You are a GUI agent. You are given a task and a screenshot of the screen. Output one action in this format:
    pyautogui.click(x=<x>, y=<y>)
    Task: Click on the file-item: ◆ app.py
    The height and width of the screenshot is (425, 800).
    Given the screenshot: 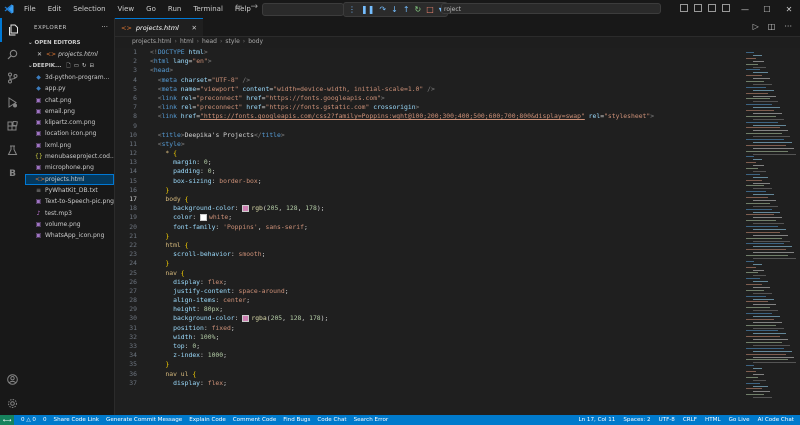 What is the action you would take?
    pyautogui.click(x=69, y=88)
    